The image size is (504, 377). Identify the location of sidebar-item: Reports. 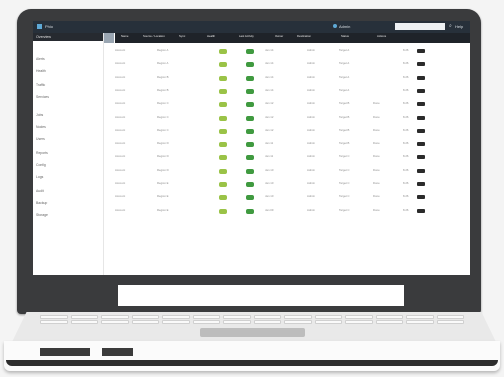
(42, 153).